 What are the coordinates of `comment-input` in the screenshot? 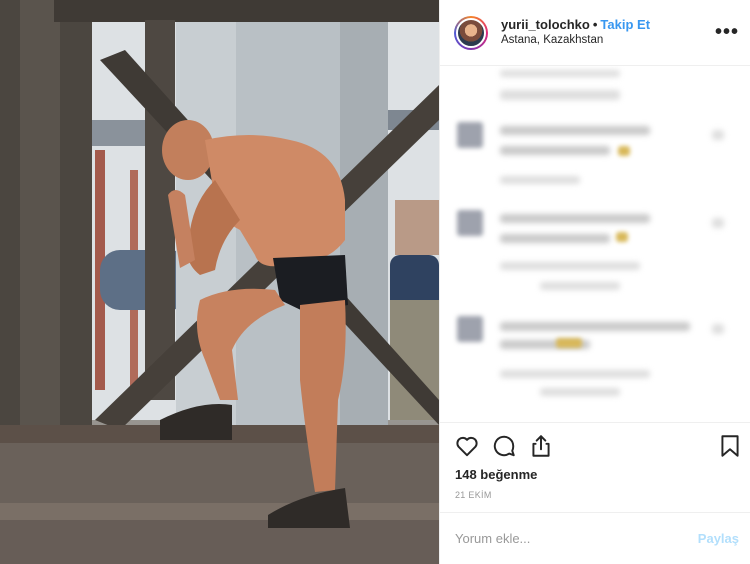 It's located at (576, 538).